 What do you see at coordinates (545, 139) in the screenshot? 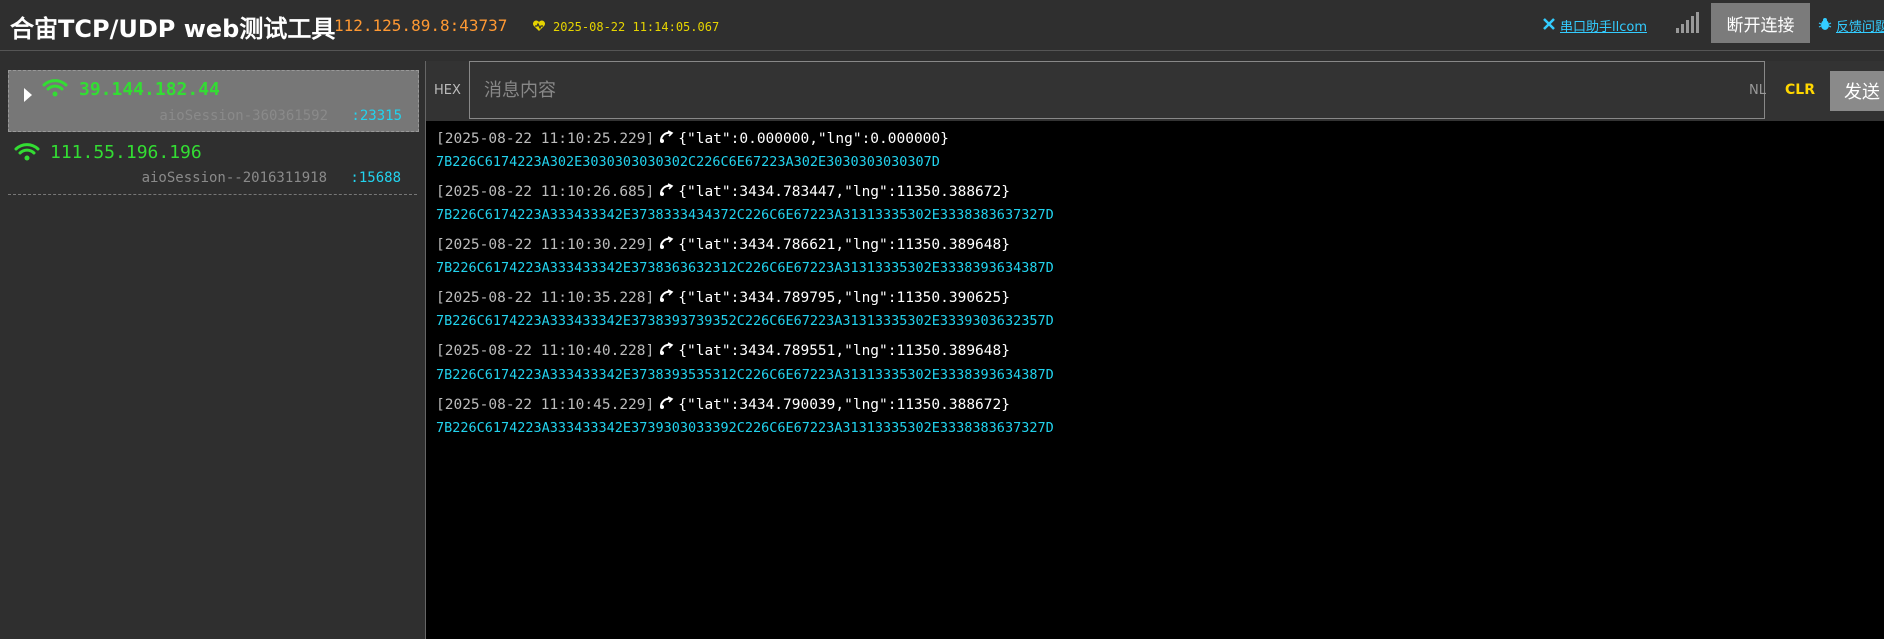
I see `log-timestamp: [2025-08-22 11:10:25.229]` at bounding box center [545, 139].